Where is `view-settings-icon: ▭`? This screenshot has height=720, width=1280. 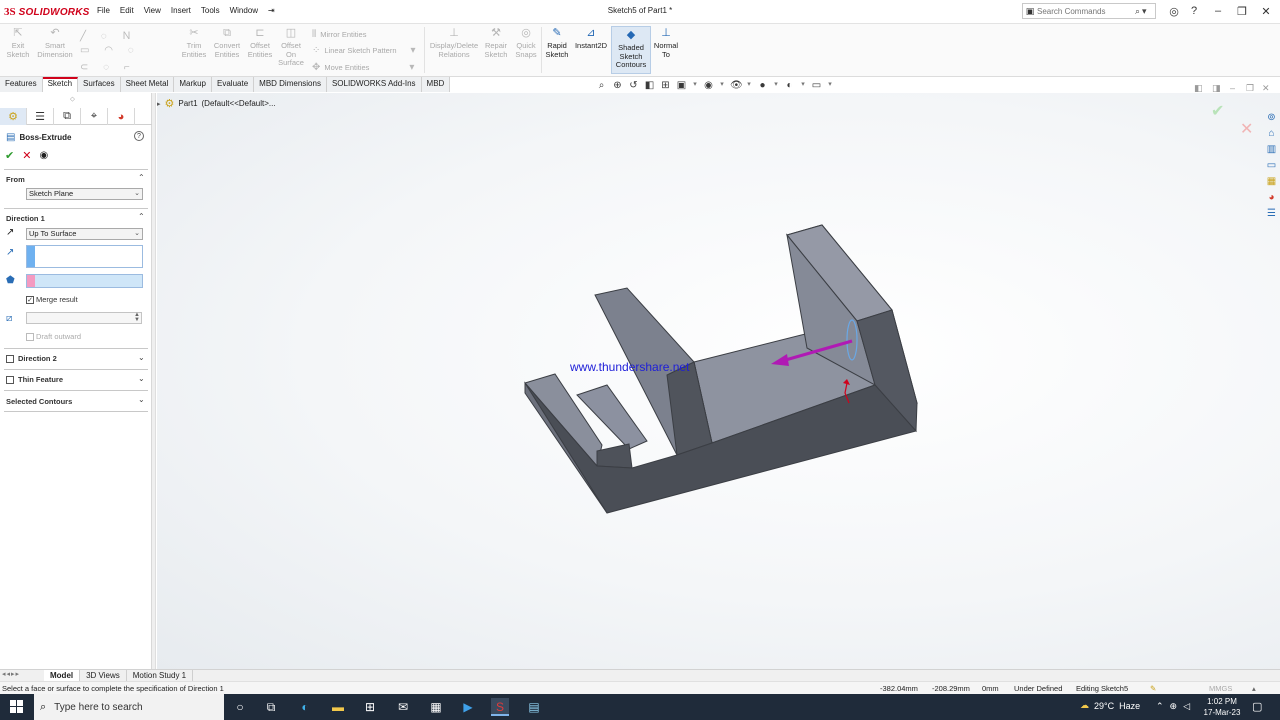 view-settings-icon: ▭ is located at coordinates (816, 85).